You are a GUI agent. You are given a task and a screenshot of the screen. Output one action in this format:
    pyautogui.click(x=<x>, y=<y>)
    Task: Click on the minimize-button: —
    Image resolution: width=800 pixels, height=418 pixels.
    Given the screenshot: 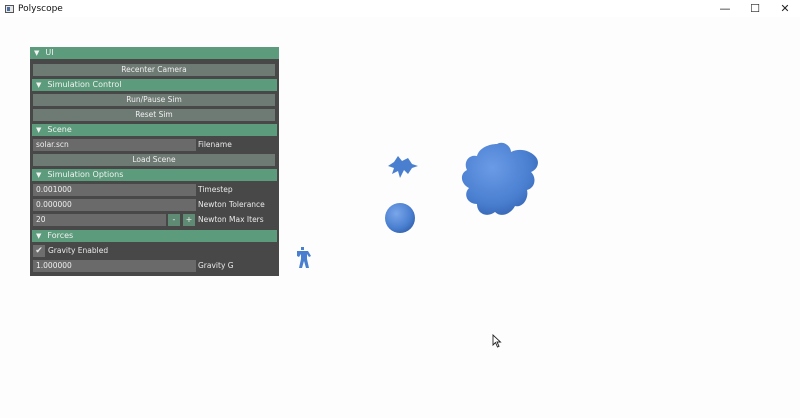 What is the action you would take?
    pyautogui.click(x=725, y=8)
    